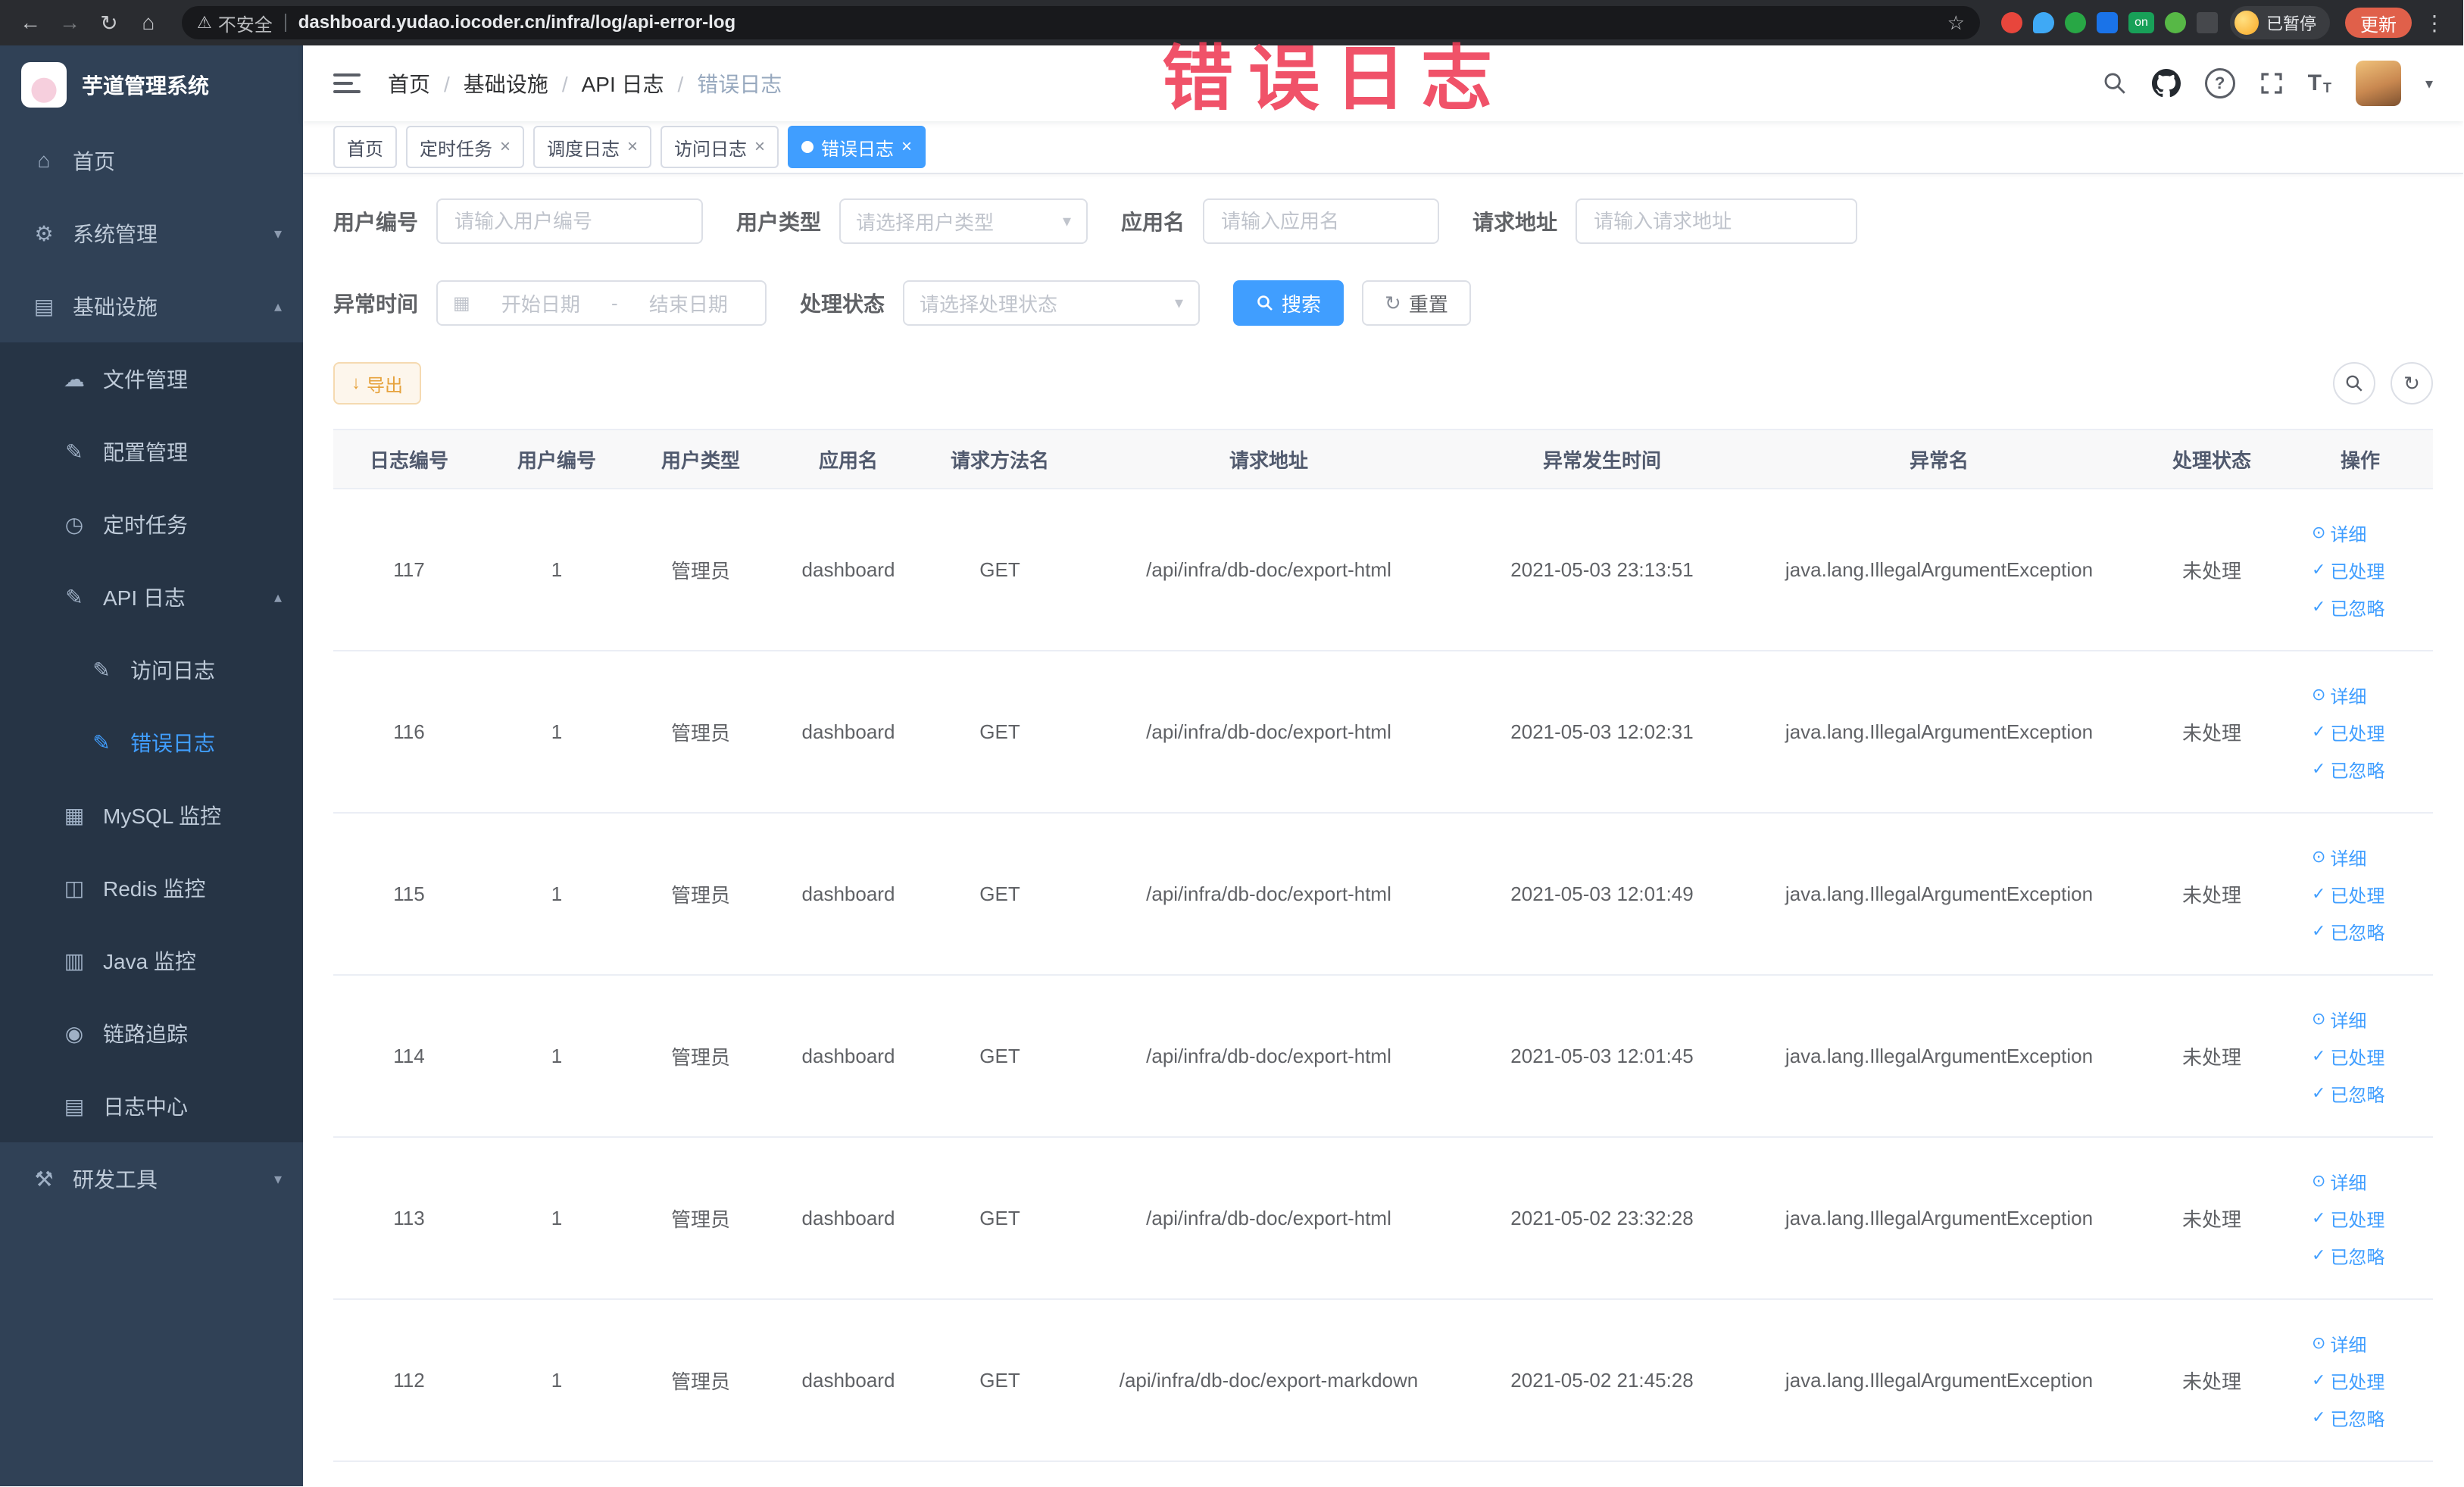  I want to click on cell-user-type: 管理员, so click(701, 732).